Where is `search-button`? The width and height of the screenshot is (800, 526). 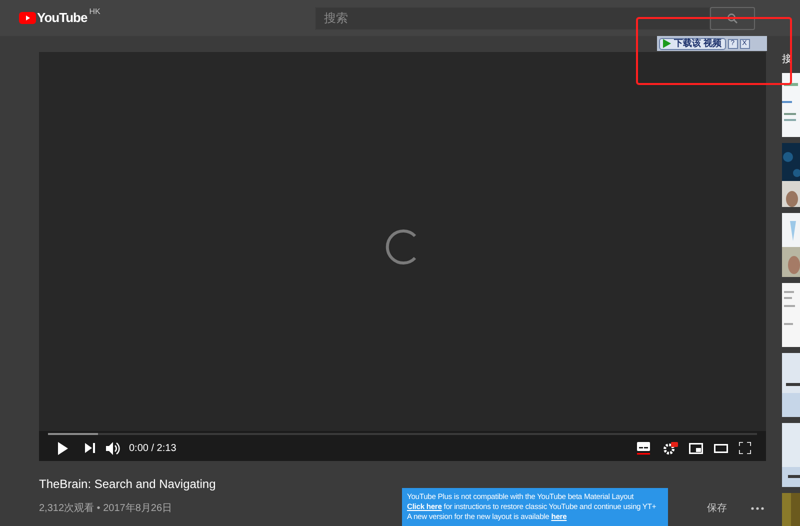 search-button is located at coordinates (732, 18).